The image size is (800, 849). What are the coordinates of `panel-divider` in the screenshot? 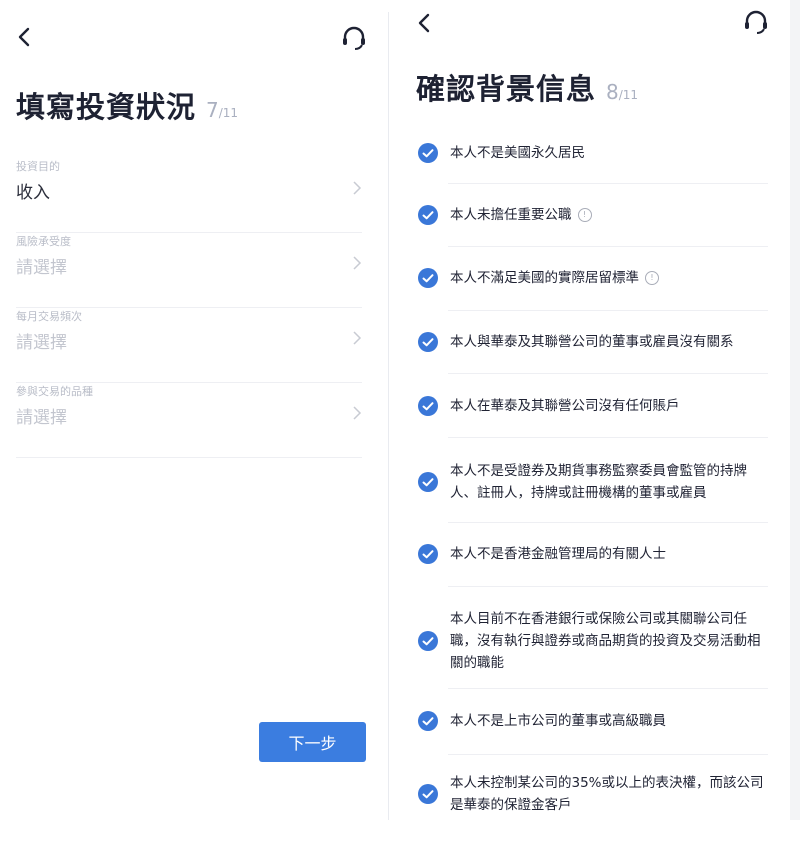 It's located at (388, 416).